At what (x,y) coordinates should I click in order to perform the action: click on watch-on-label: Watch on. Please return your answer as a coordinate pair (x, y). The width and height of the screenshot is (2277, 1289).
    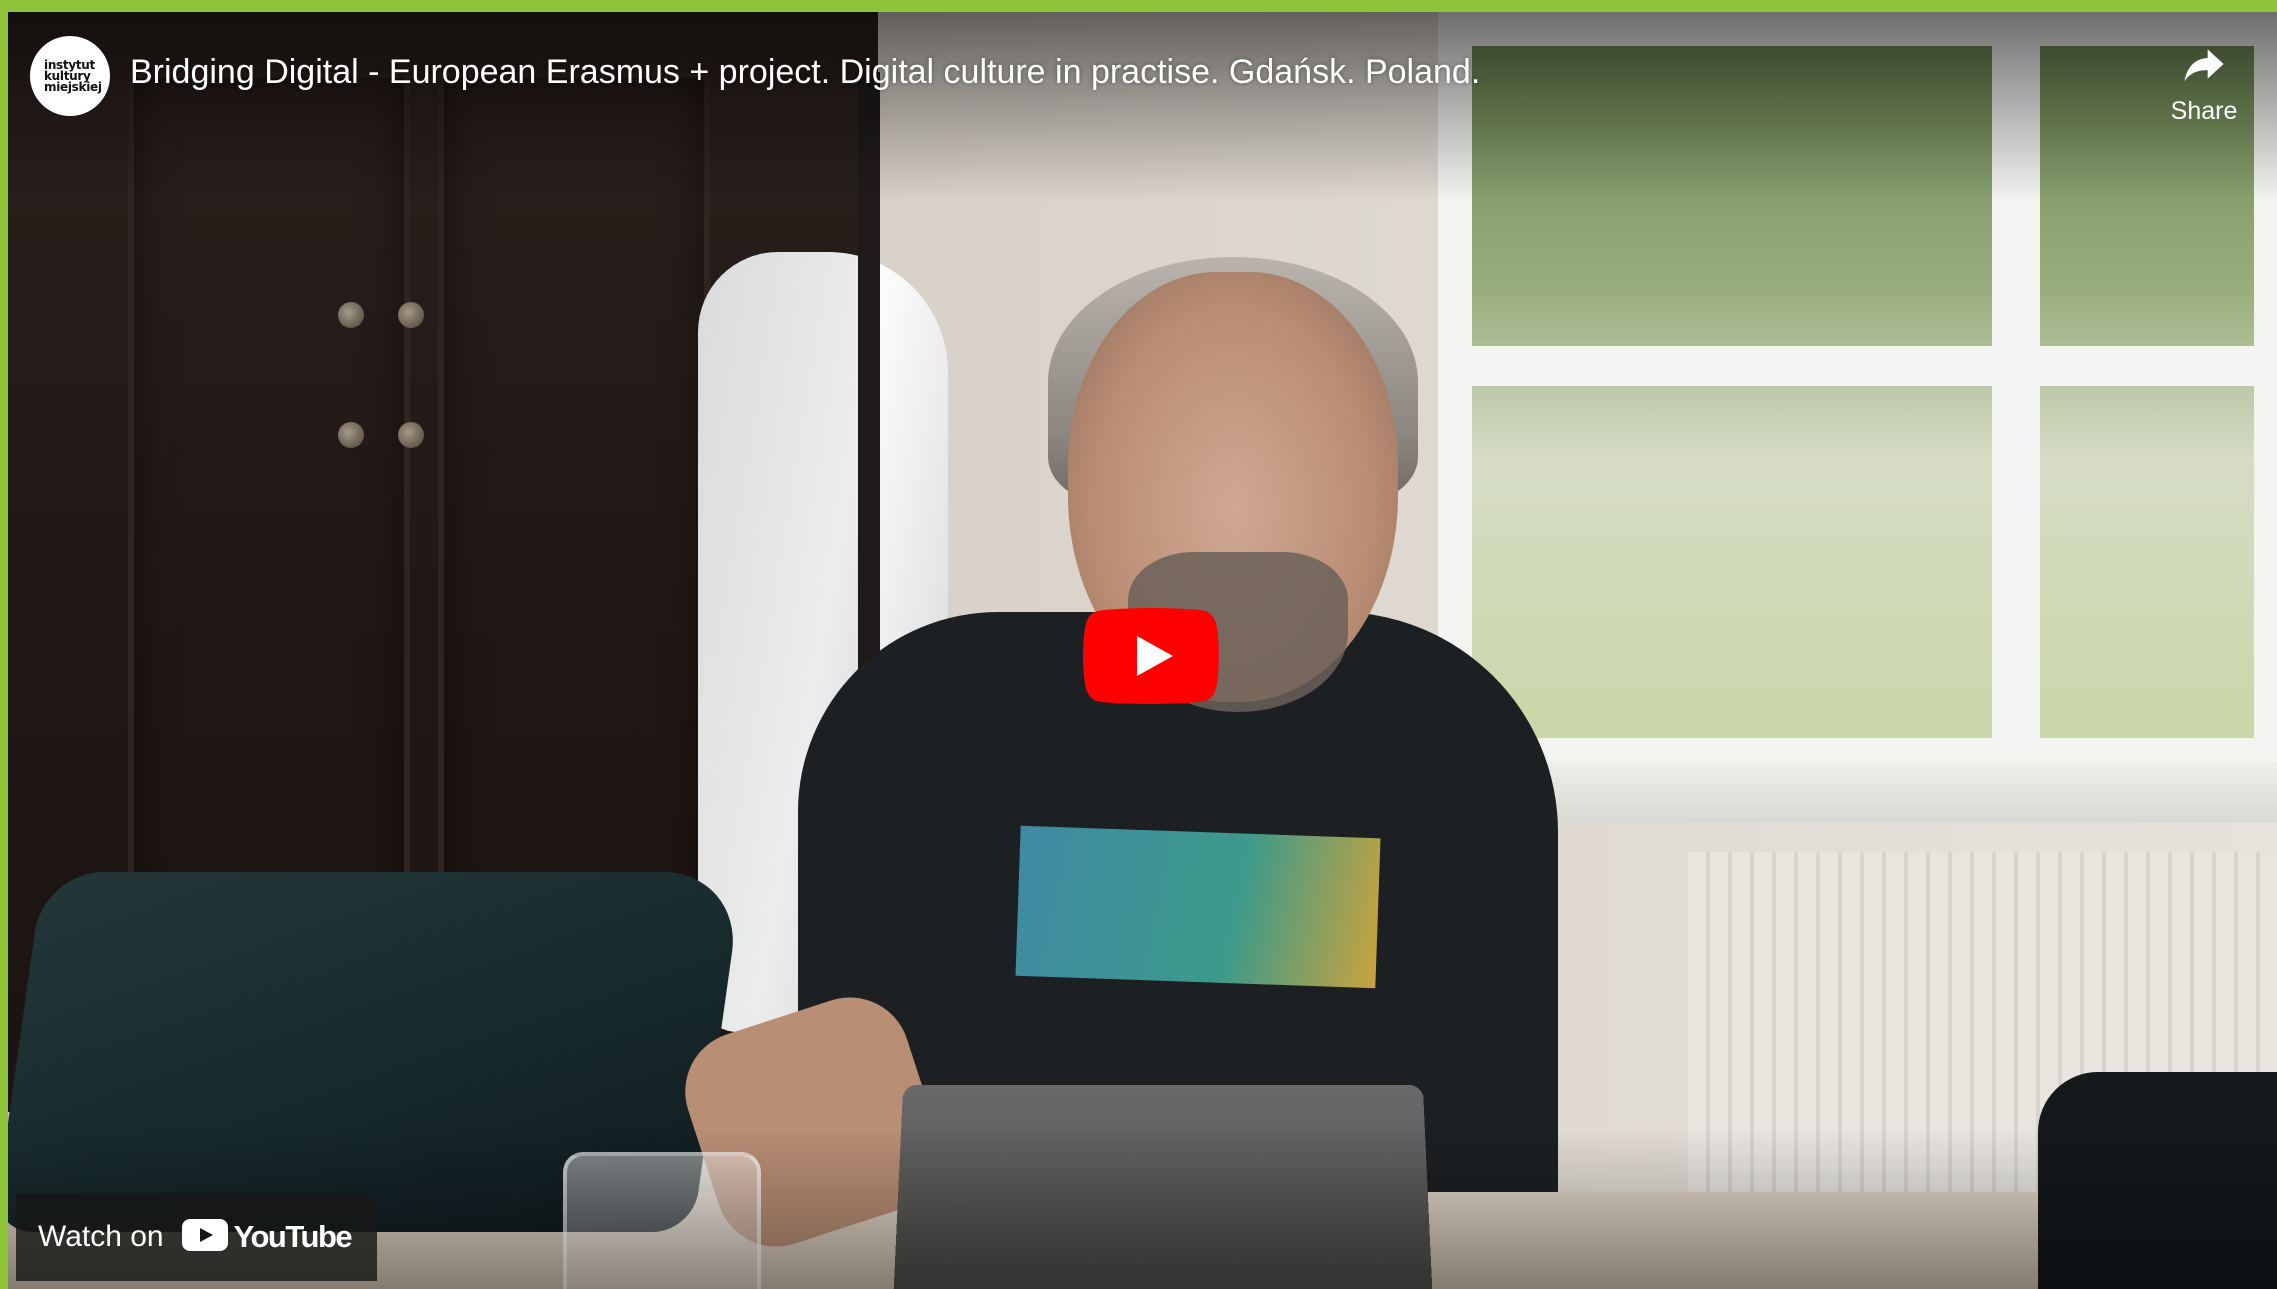
    Looking at the image, I should click on (101, 1236).